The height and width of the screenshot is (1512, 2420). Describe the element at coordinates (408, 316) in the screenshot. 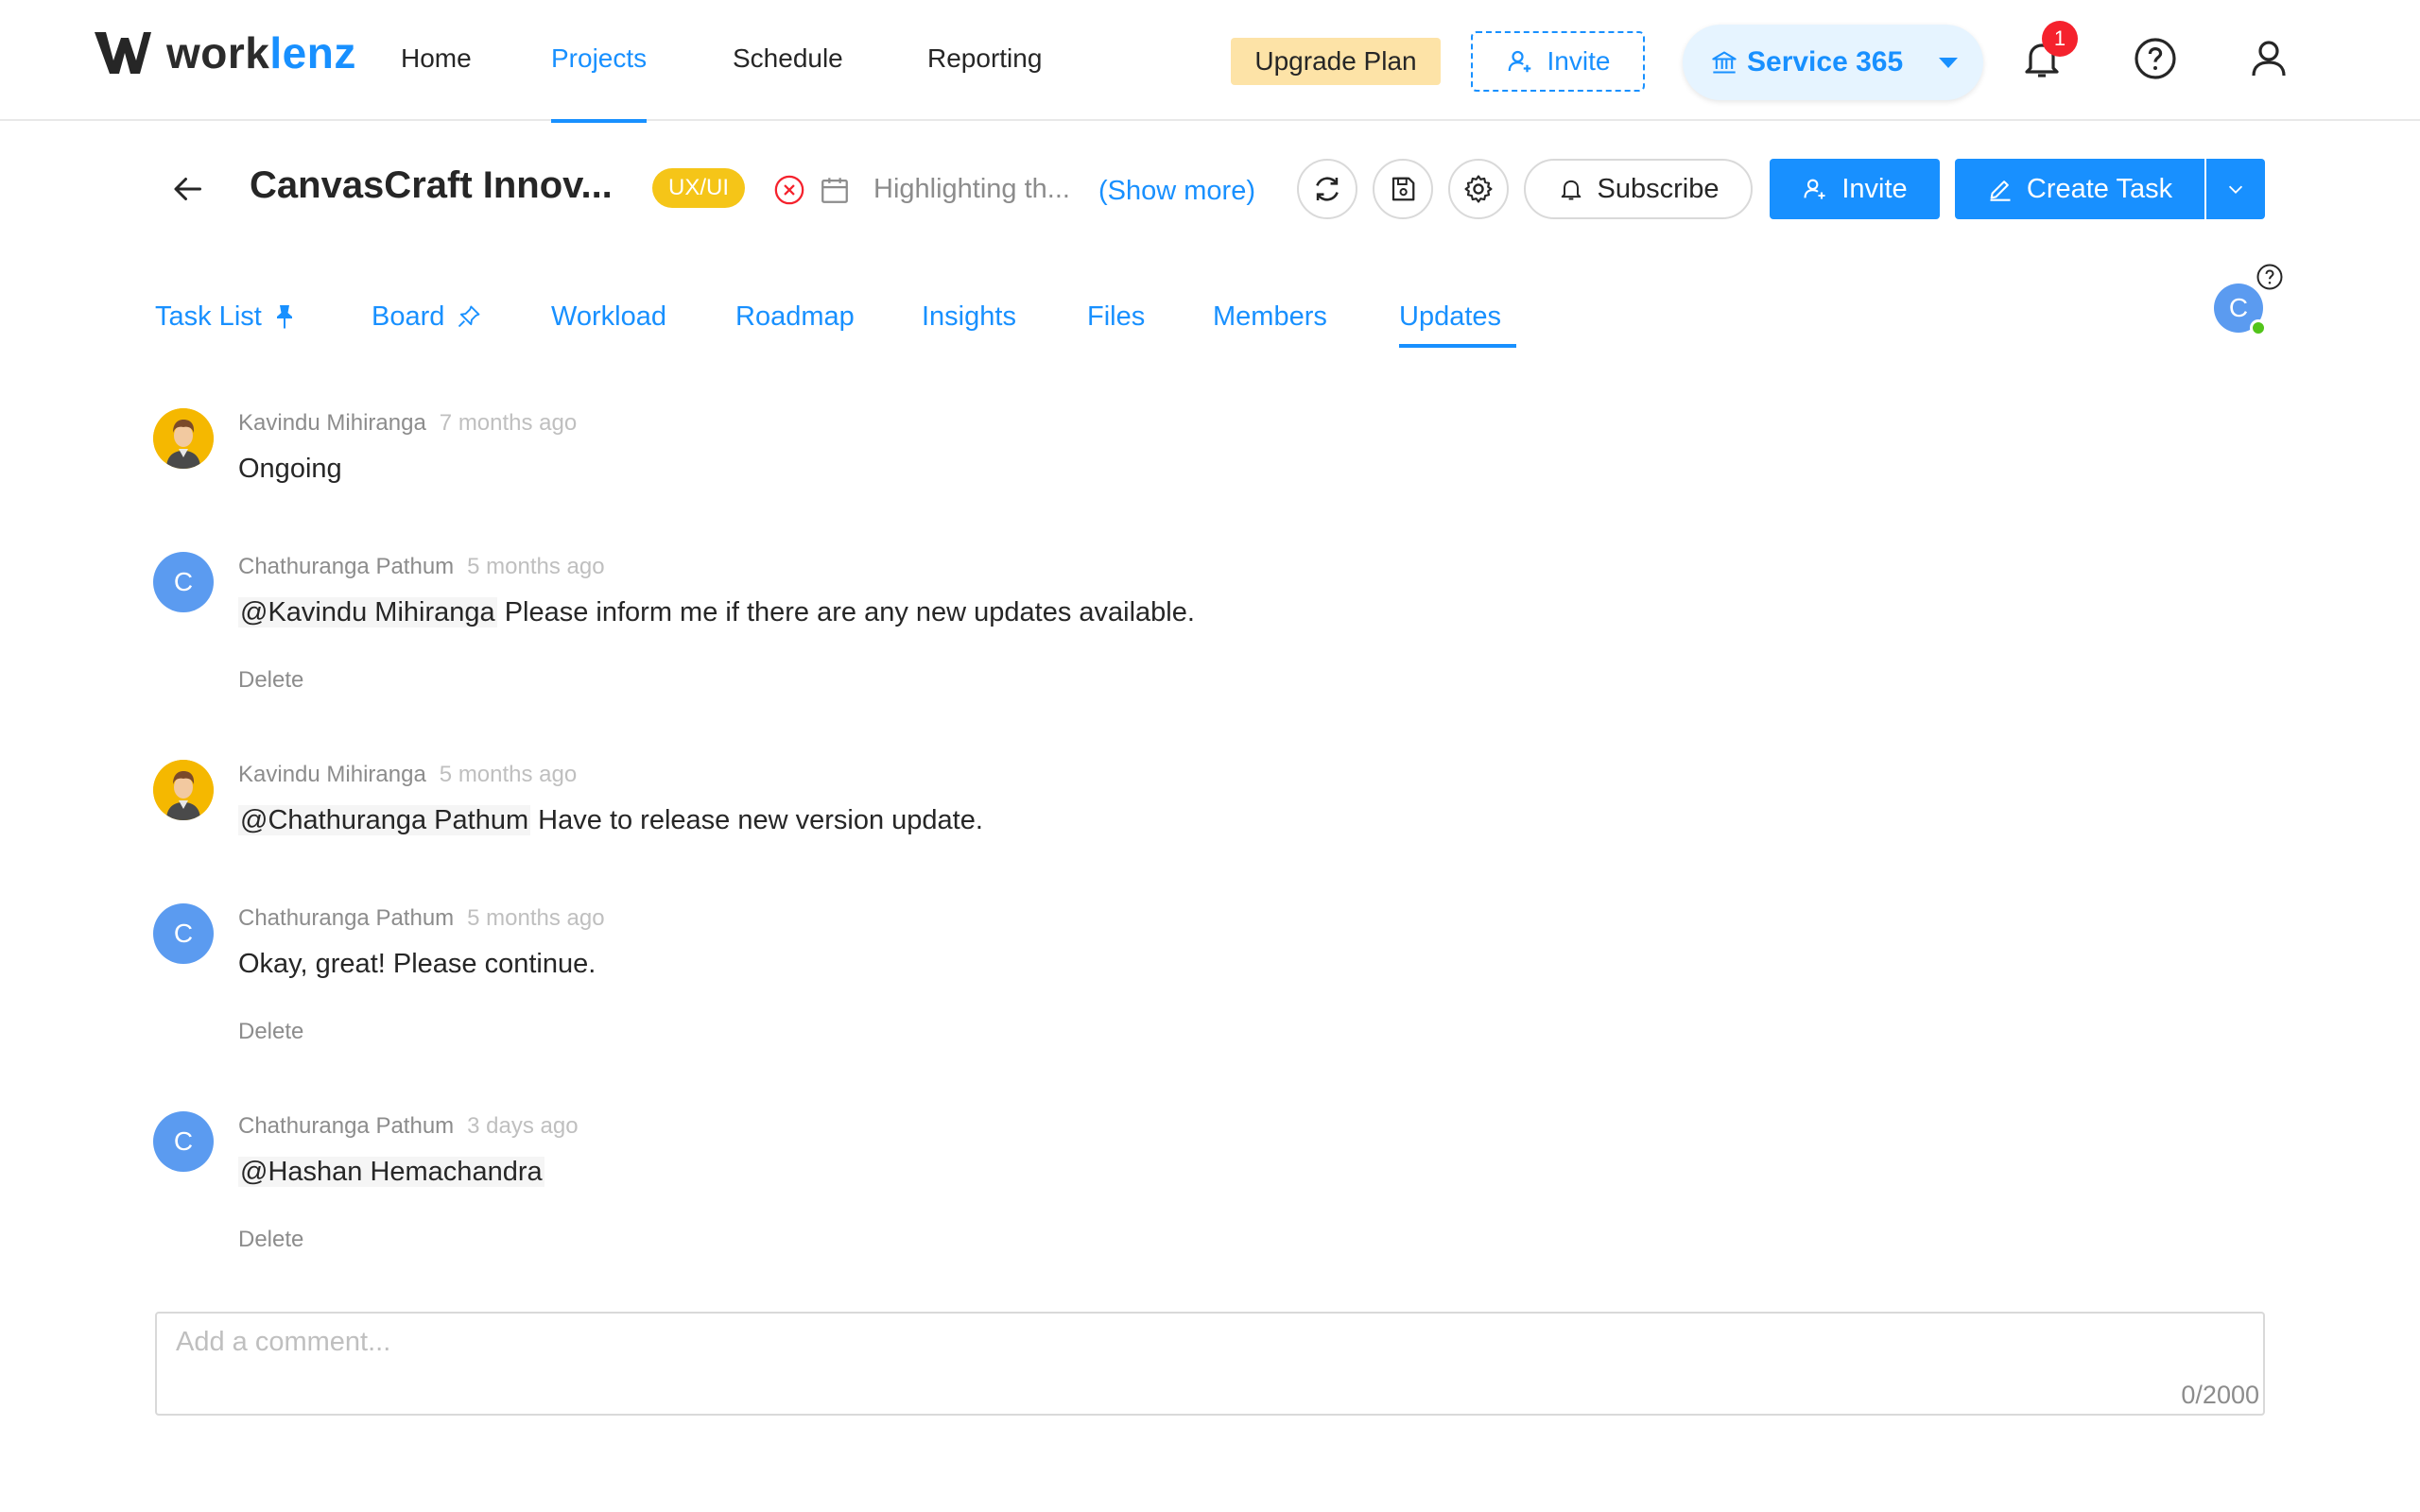

I see `tab-board-label: Board` at that location.